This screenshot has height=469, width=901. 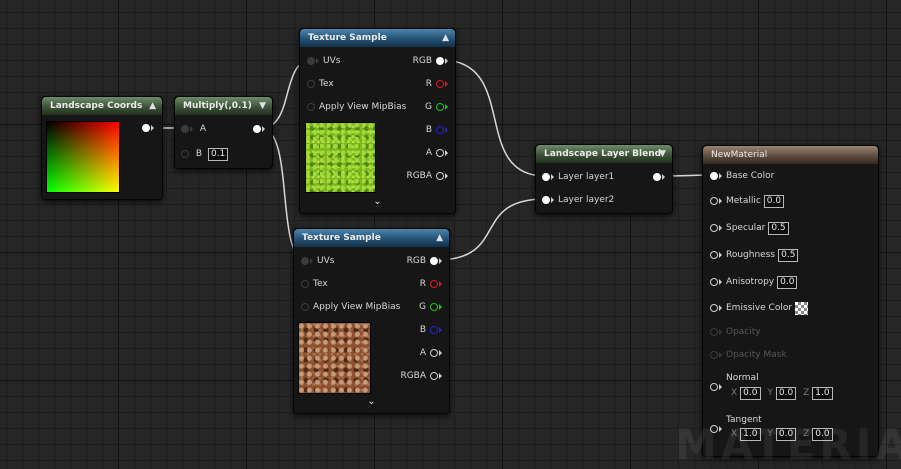 I want to click on input-base-color-row: Base Color, so click(x=742, y=176).